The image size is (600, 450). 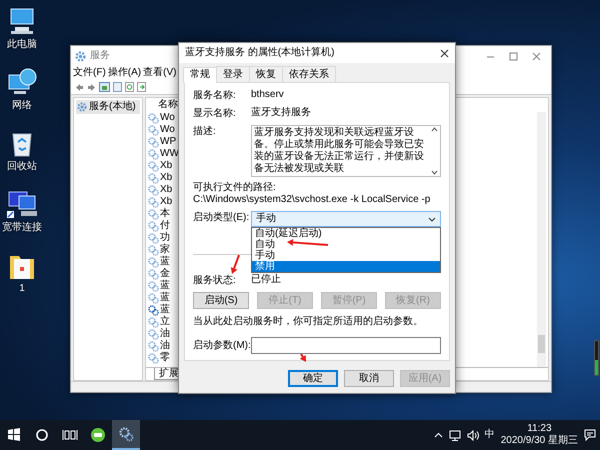 I want to click on field-label: 显示名称:, so click(x=215, y=113).